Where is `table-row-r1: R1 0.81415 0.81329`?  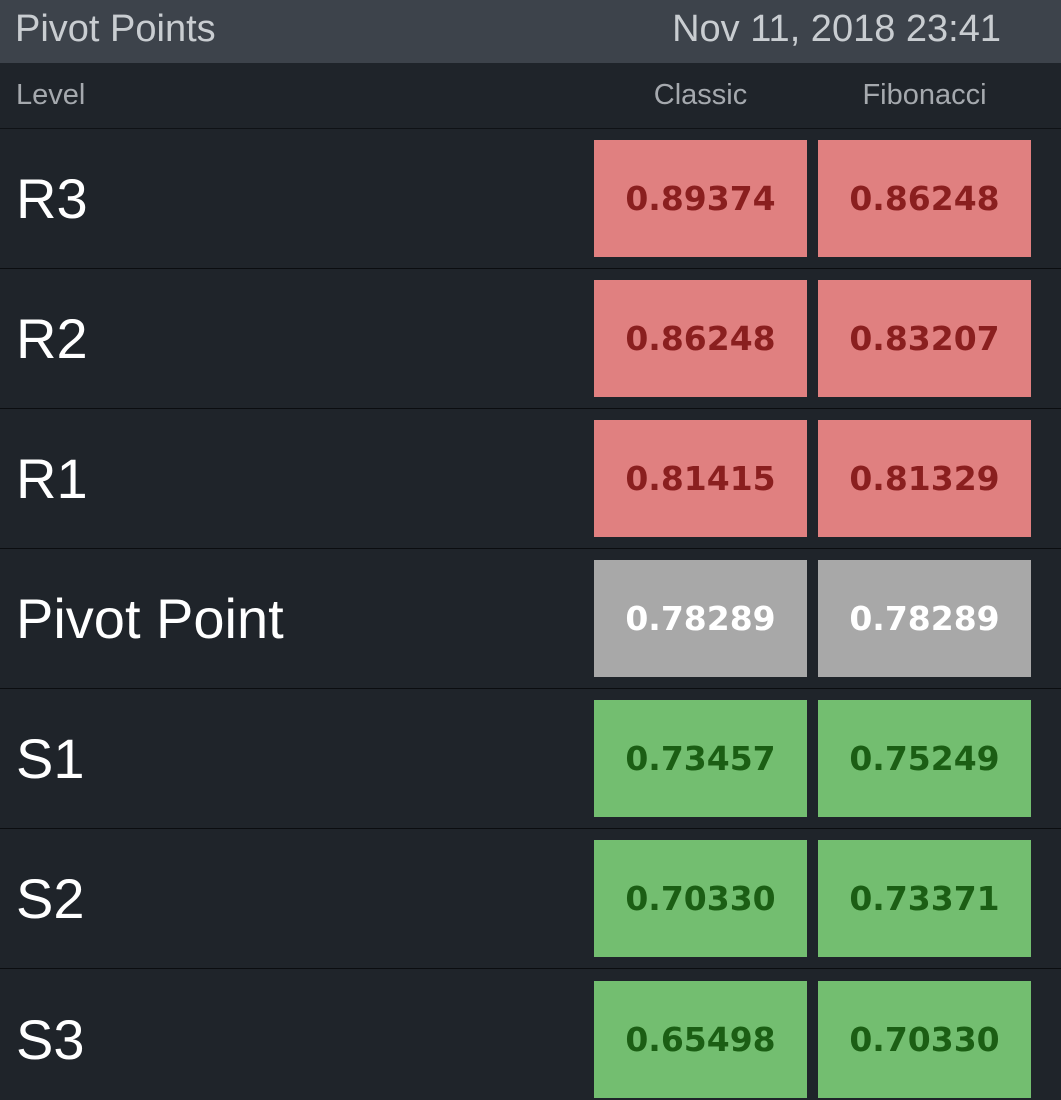
table-row-r1: R1 0.81415 0.81329 is located at coordinates (530, 479).